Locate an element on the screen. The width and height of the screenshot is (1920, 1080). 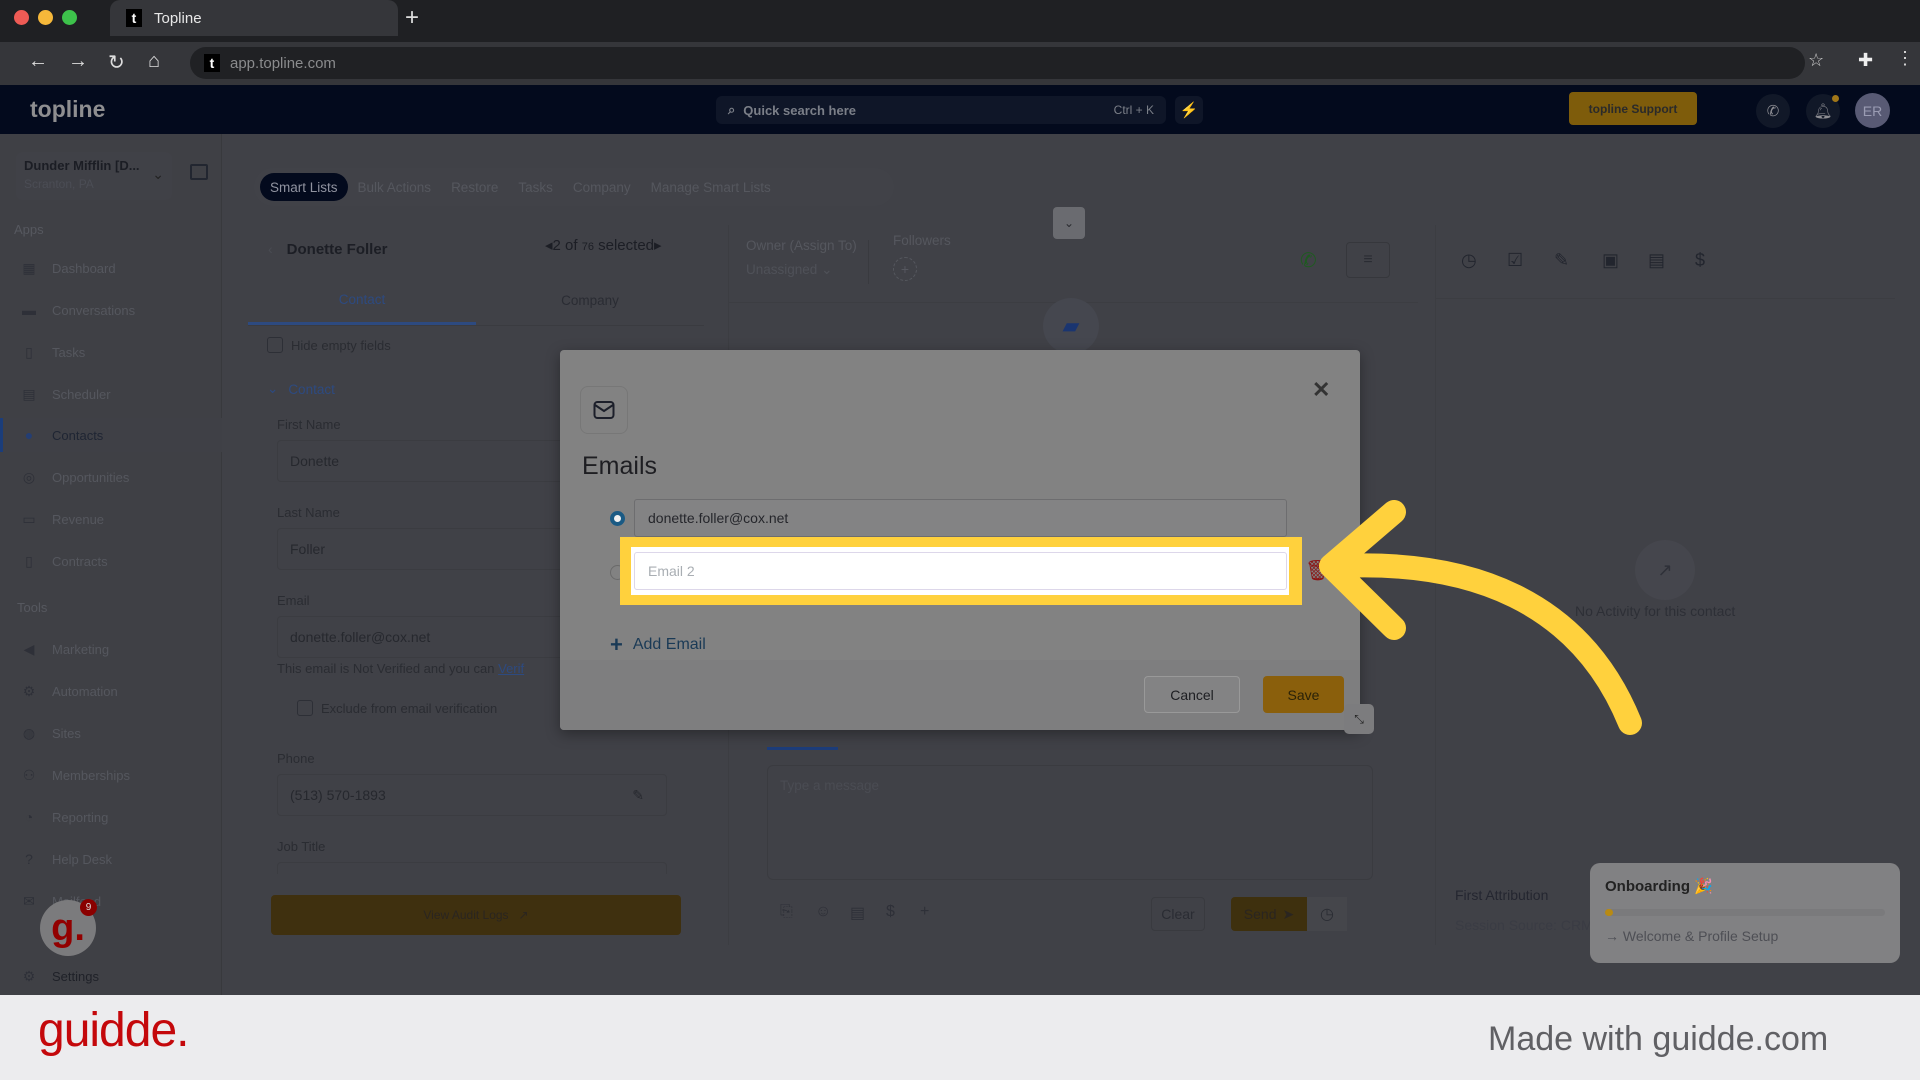
collapse-sidebar-icon is located at coordinates (199, 172).